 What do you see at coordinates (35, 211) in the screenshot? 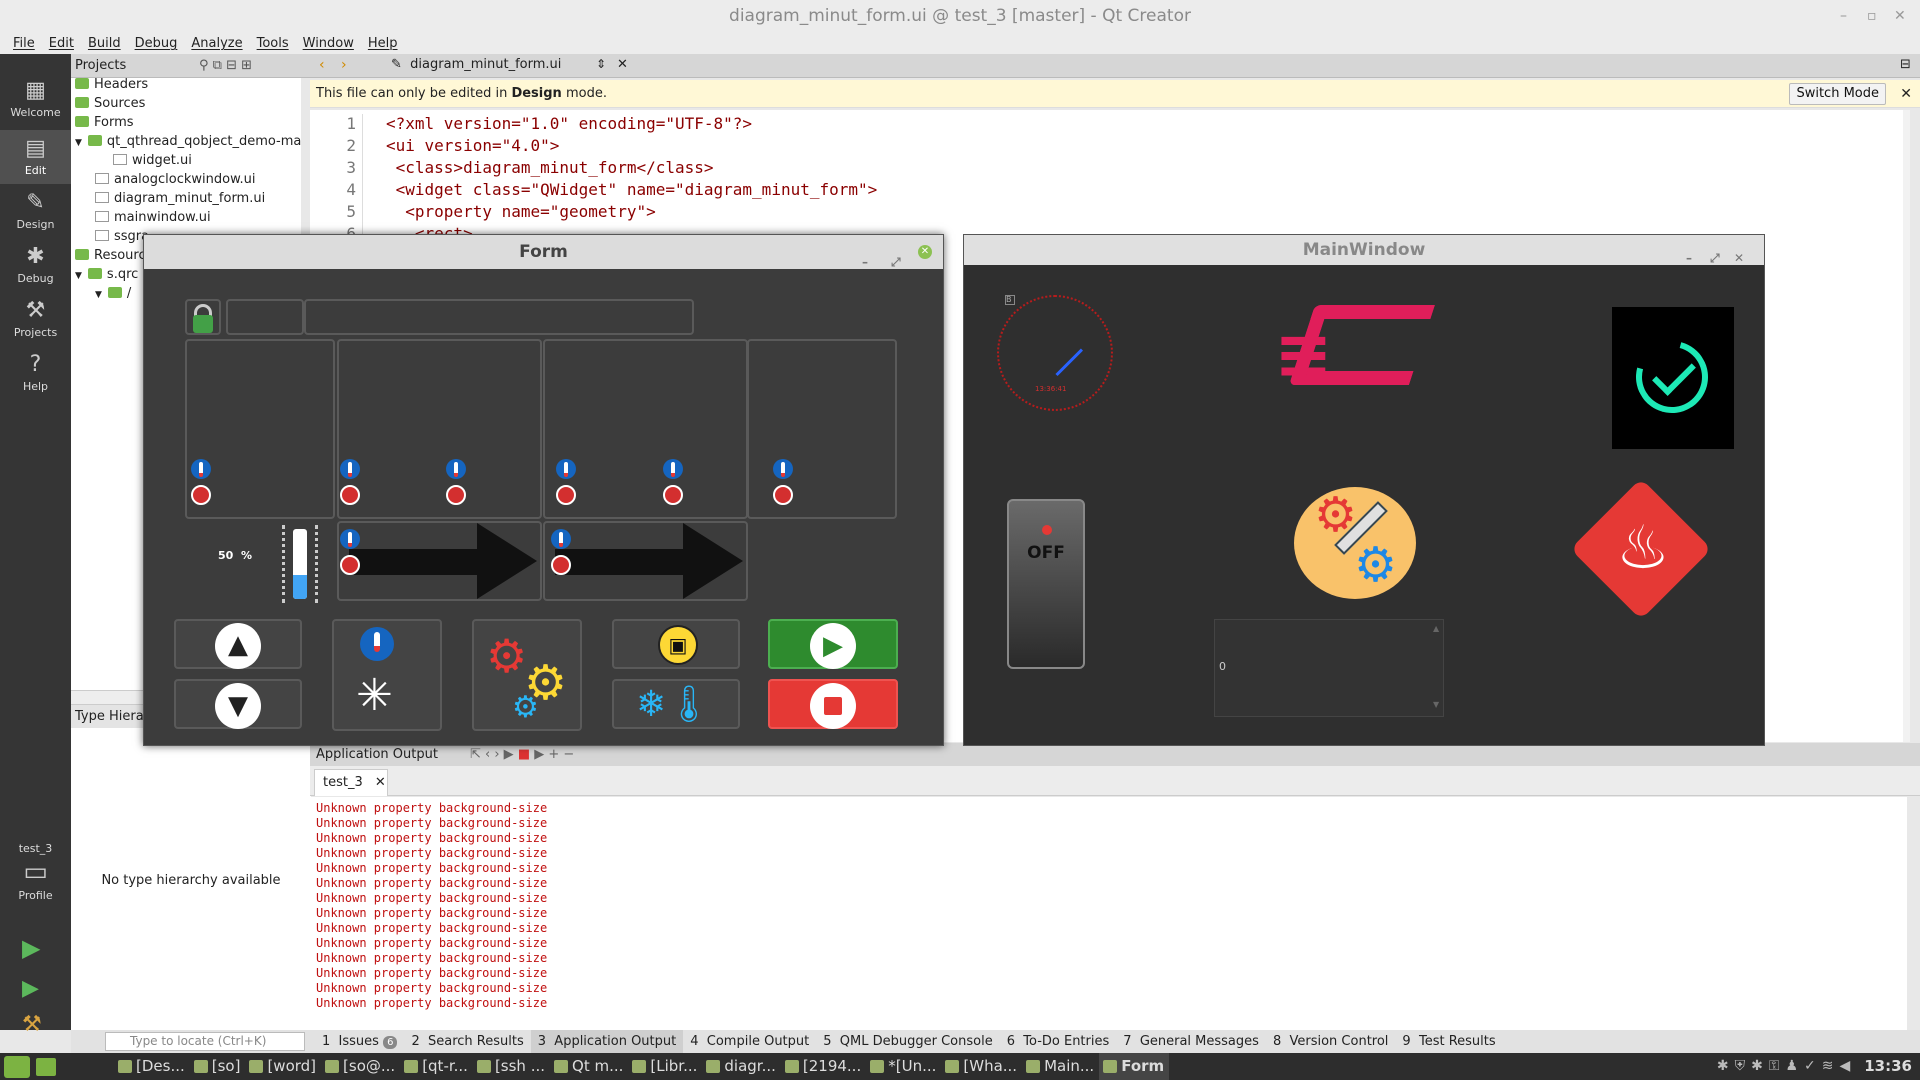
I see `mode-design: ✎ Design` at bounding box center [35, 211].